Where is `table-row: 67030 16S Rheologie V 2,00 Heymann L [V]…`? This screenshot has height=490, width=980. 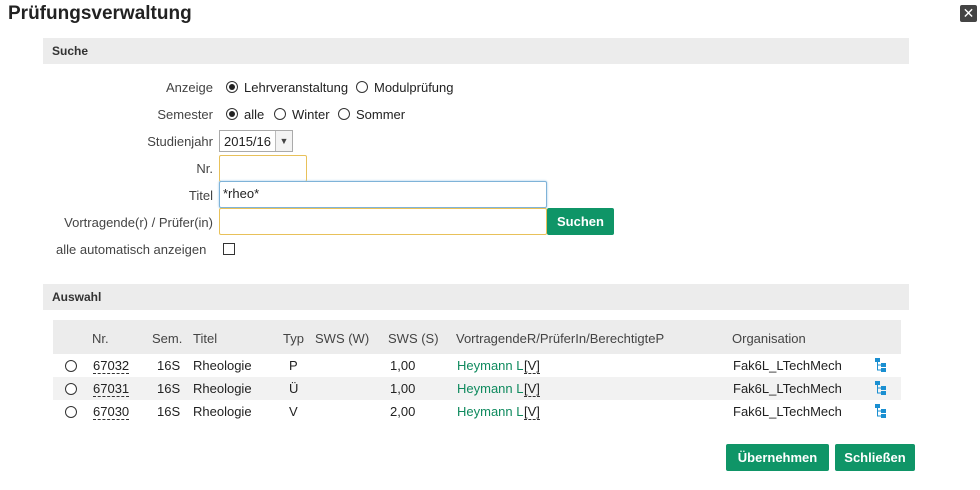 table-row: 67030 16S Rheologie V 2,00 Heymann L [V]… is located at coordinates (477, 411).